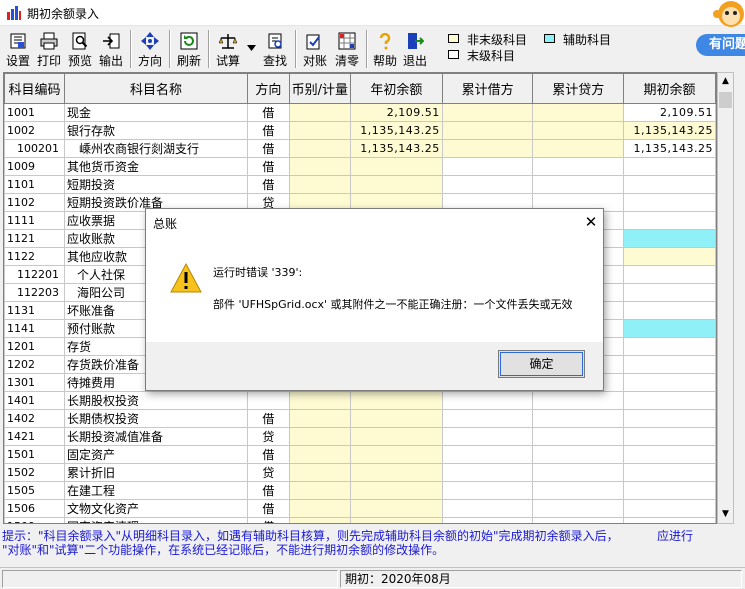 This screenshot has height=589, width=745. What do you see at coordinates (578, 88) in the screenshot?
I see `header-cumulative-credit: 累计贷方` at bounding box center [578, 88].